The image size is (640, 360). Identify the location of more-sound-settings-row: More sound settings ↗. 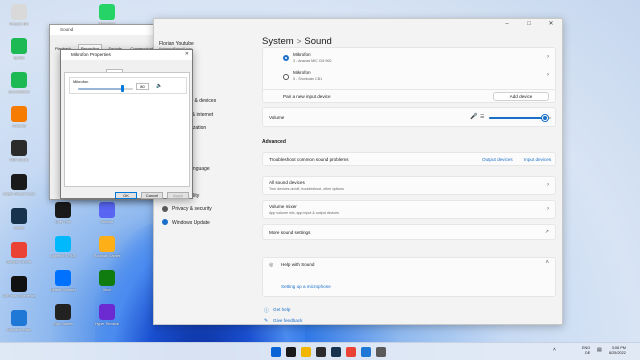
(409, 232).